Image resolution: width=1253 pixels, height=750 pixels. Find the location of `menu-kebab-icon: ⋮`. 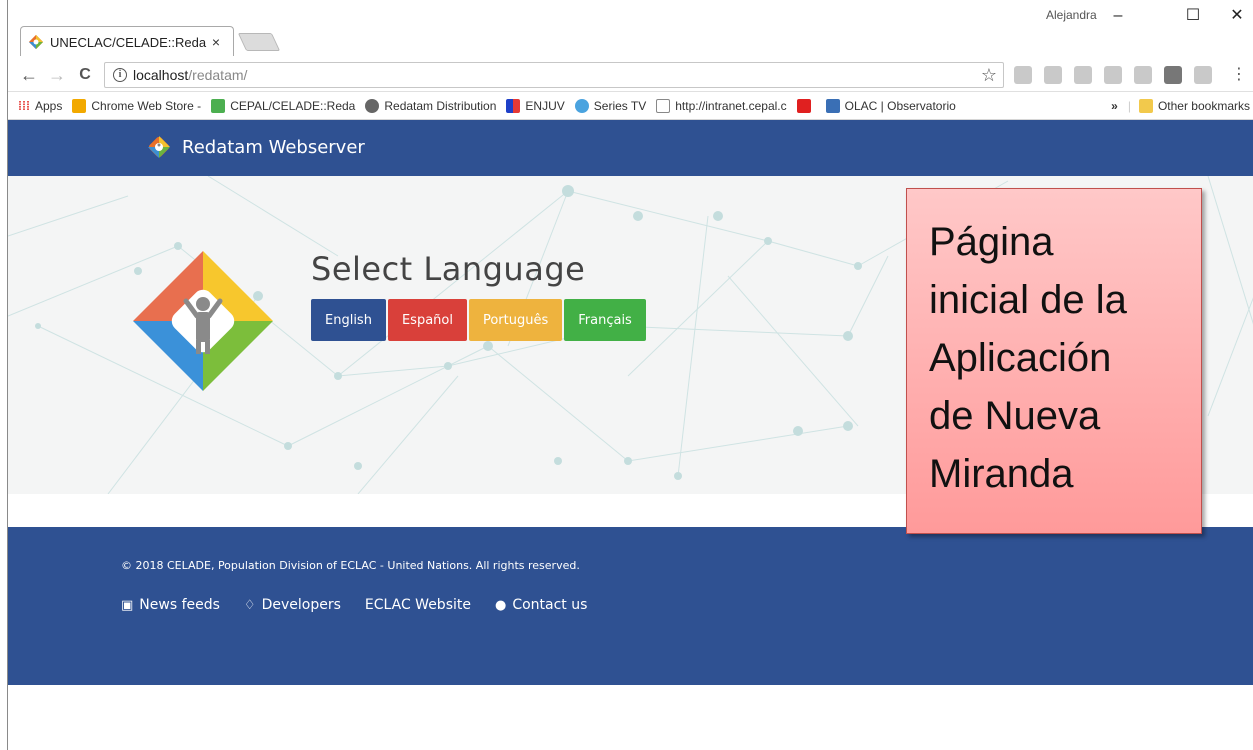

menu-kebab-icon: ⋮ is located at coordinates (1239, 75).